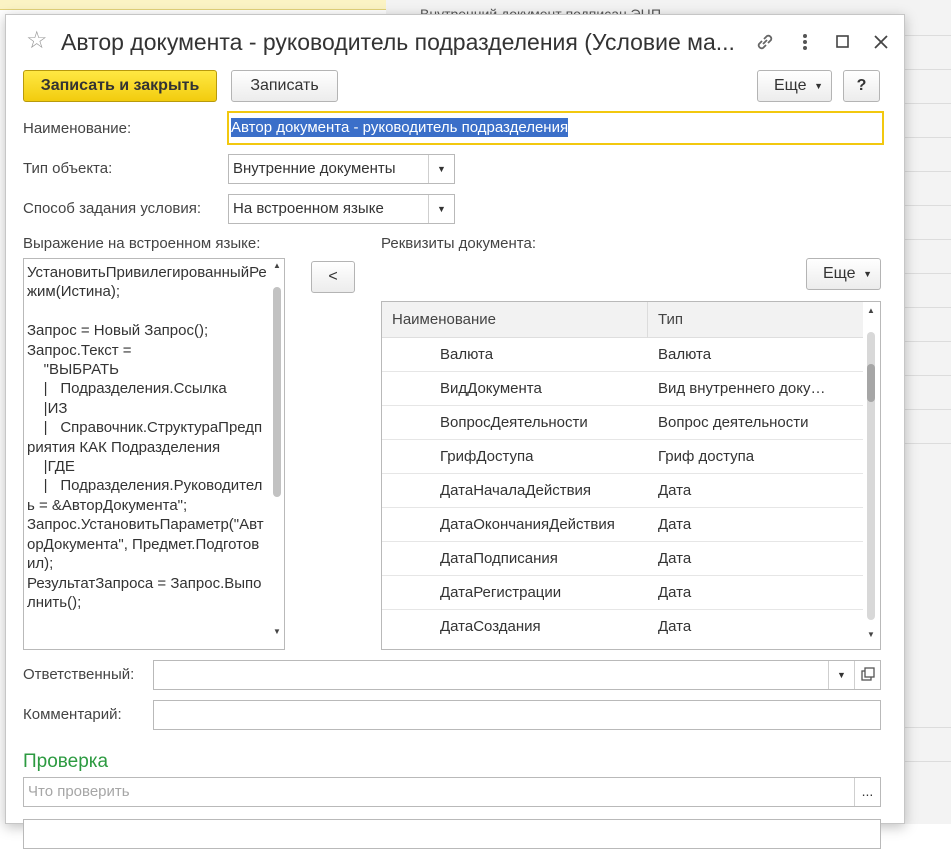  Describe the element at coordinates (66, 761) in the screenshot. I see `check-section-title: Проверка` at that location.